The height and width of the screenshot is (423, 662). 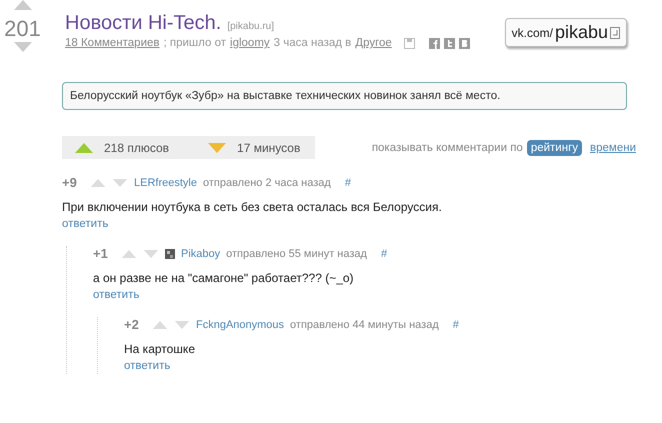 I want to click on vk-badge: vk.com/pikabu, so click(x=565, y=32).